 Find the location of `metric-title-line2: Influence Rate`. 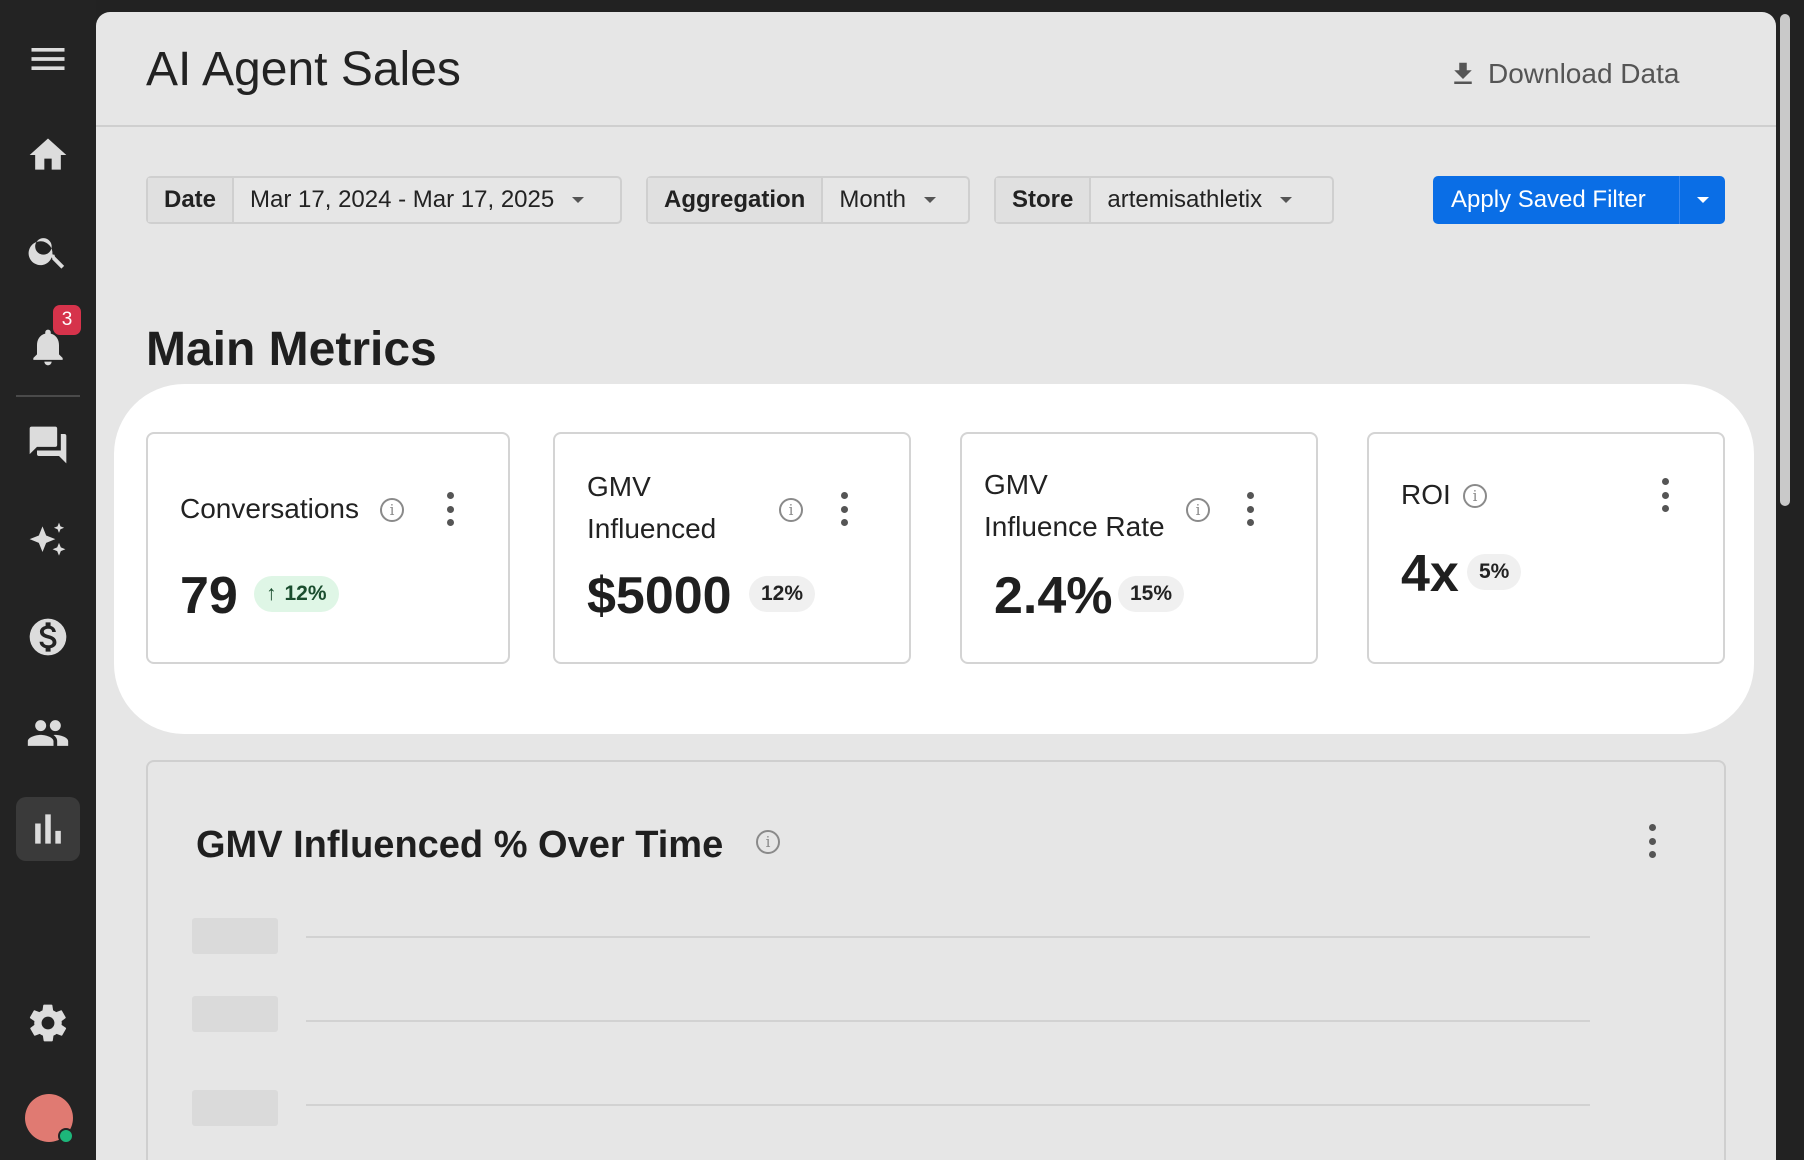

metric-title-line2: Influence Rate is located at coordinates (1074, 526).